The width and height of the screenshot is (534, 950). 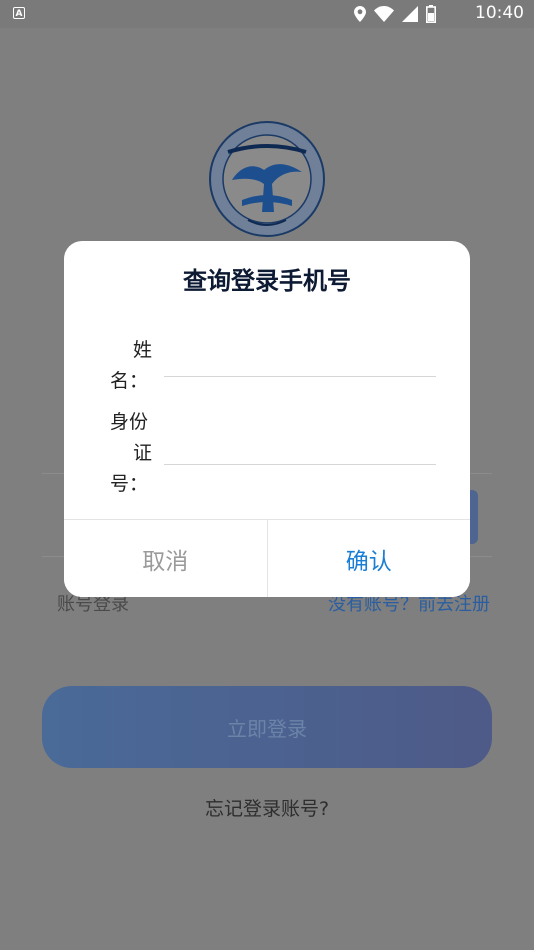 I want to click on confirm-button: 确认, so click(x=368, y=558).